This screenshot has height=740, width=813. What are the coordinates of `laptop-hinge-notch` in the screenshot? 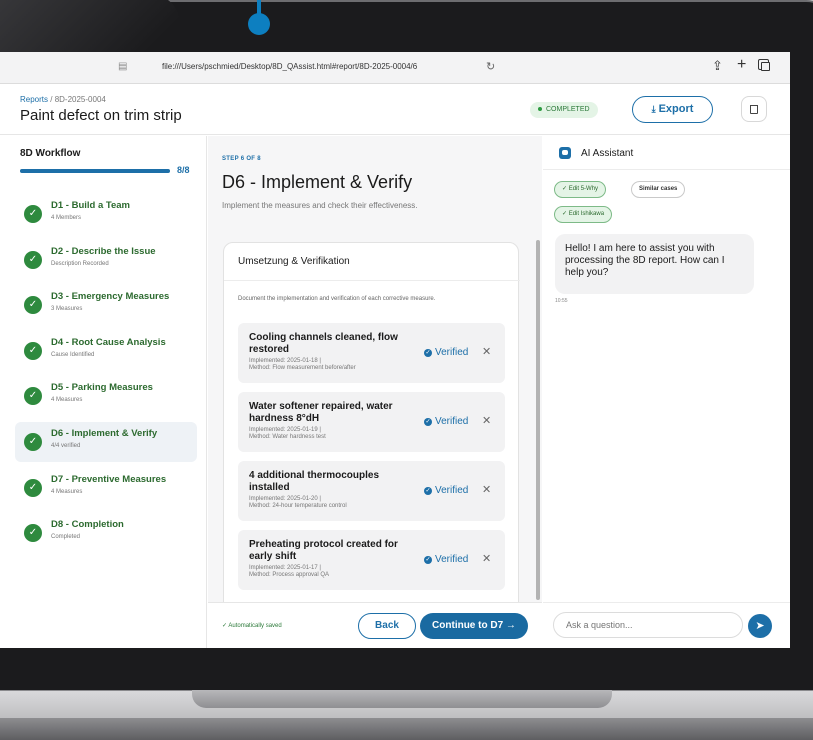 It's located at (402, 699).